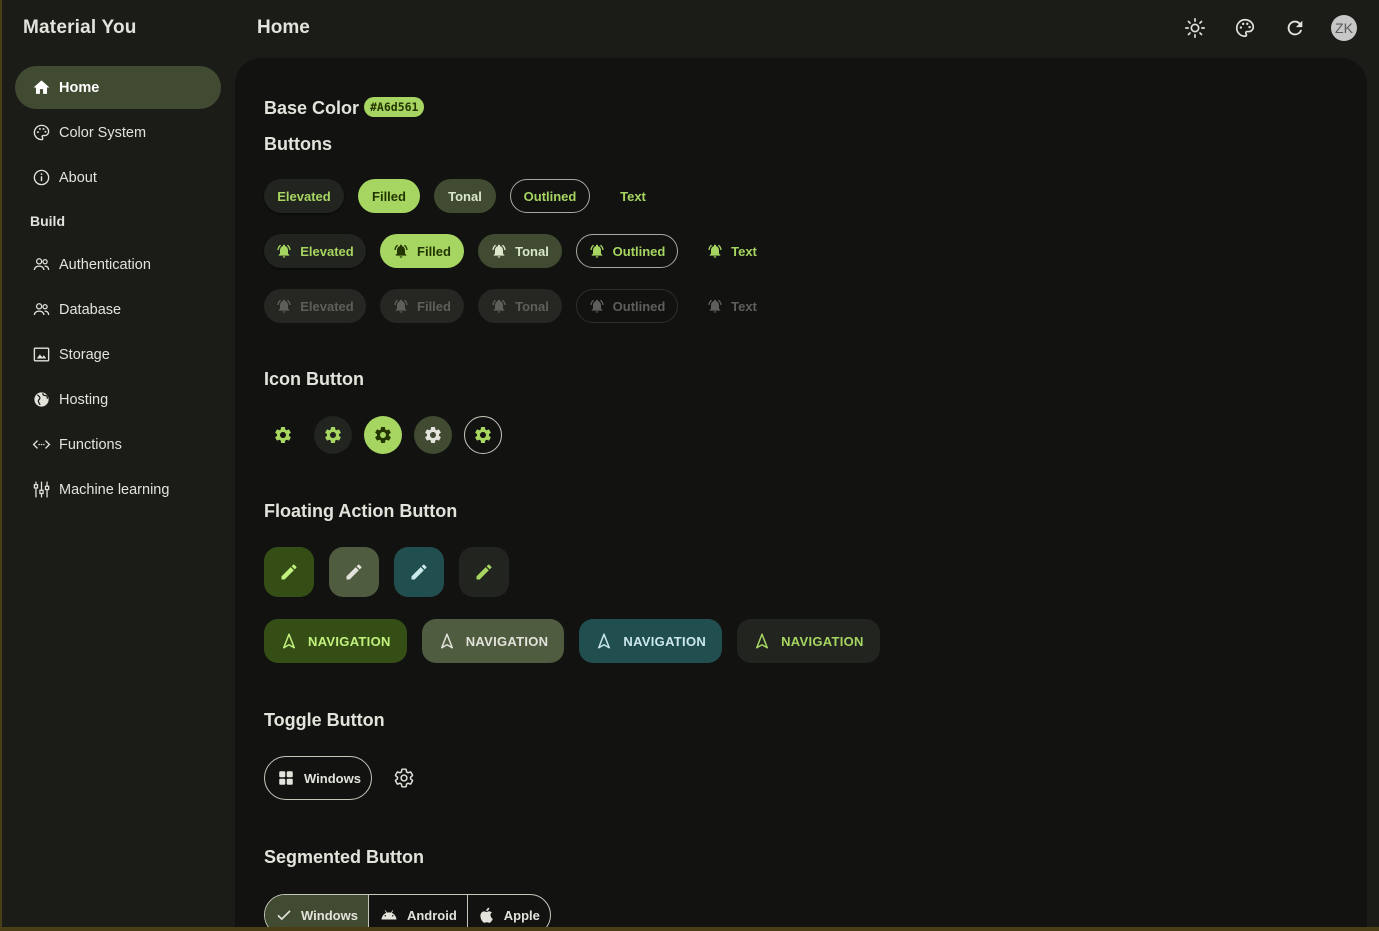  What do you see at coordinates (1295, 28) in the screenshot?
I see `refresh-icon` at bounding box center [1295, 28].